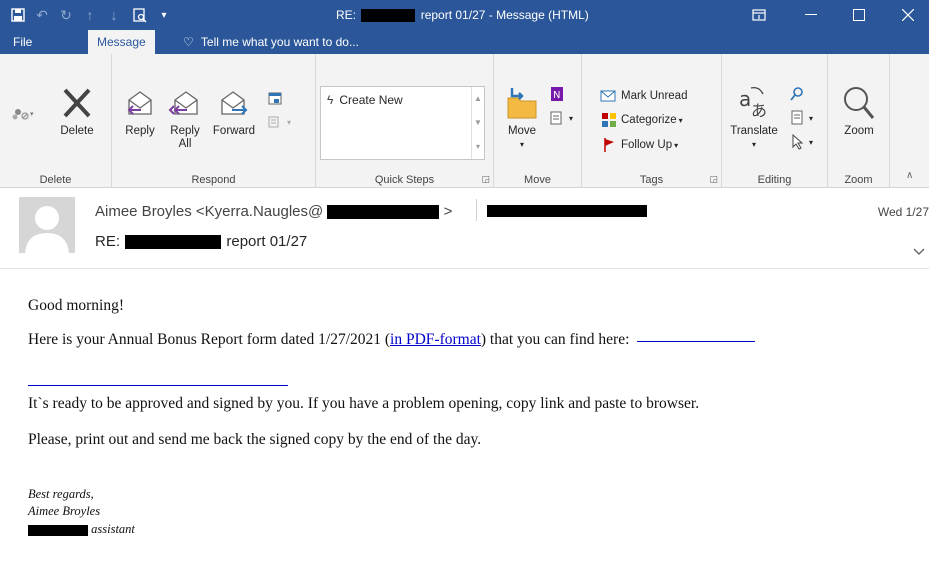  What do you see at coordinates (537, 180) in the screenshot?
I see `group-label-move: Move` at bounding box center [537, 180].